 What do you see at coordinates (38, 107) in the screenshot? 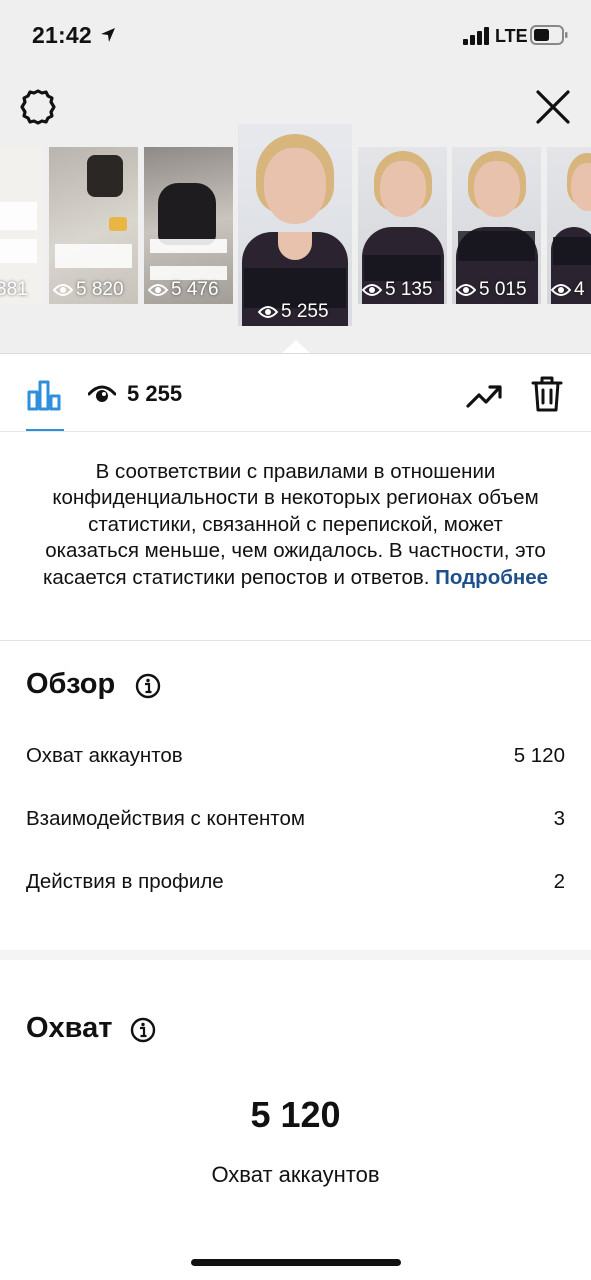
I see `settings-gear-icon` at bounding box center [38, 107].